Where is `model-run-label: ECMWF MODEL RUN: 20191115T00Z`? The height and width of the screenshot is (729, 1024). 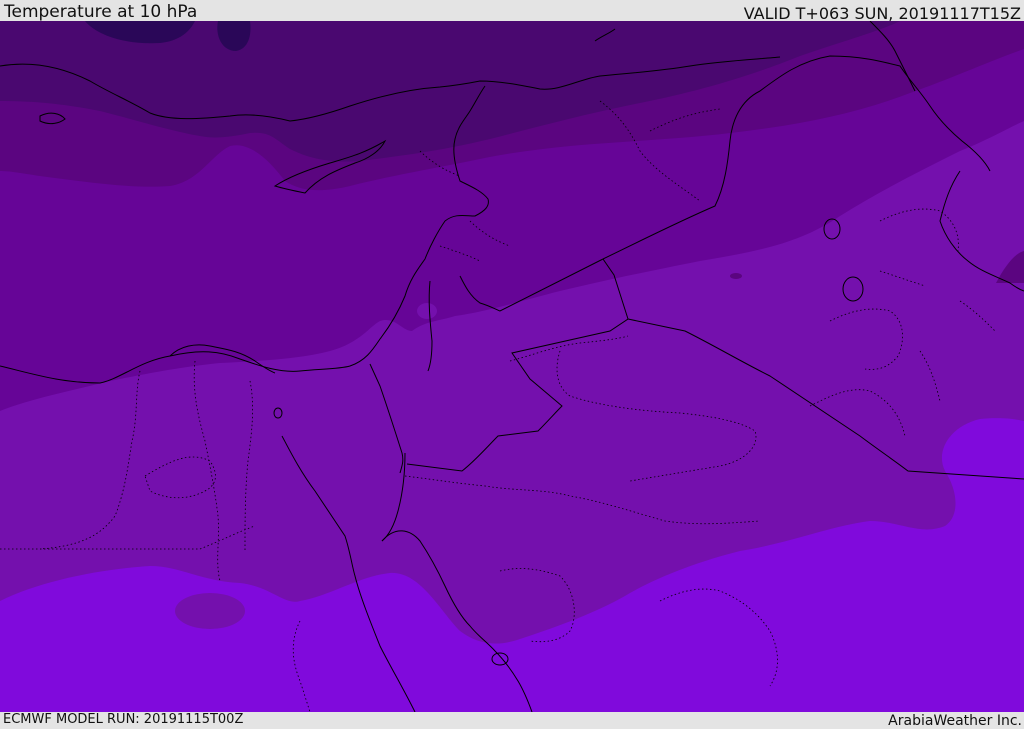 model-run-label: ECMWF MODEL RUN: 20191115T00Z is located at coordinates (123, 719).